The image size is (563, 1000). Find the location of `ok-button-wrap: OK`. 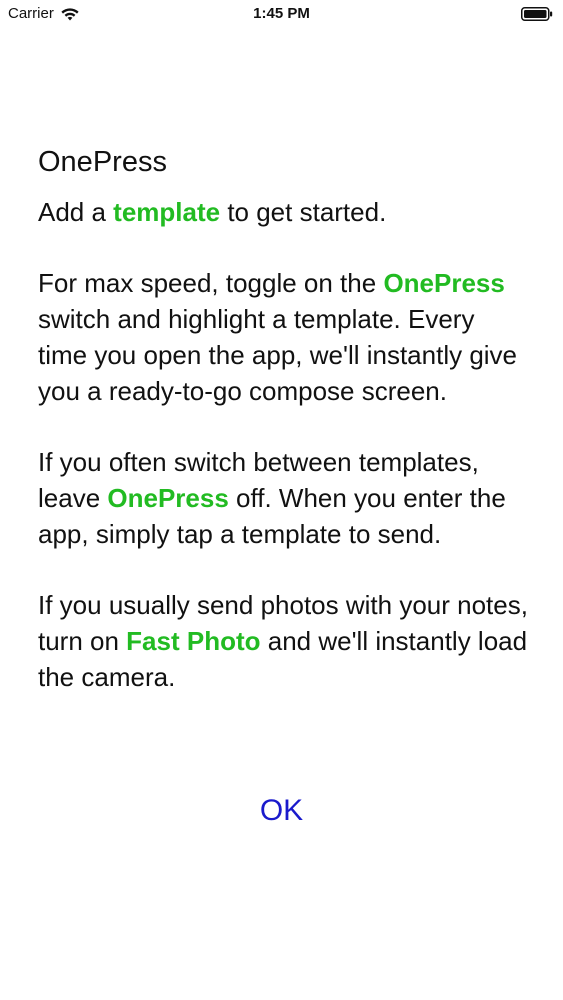

ok-button-wrap: OK is located at coordinates (281, 811).